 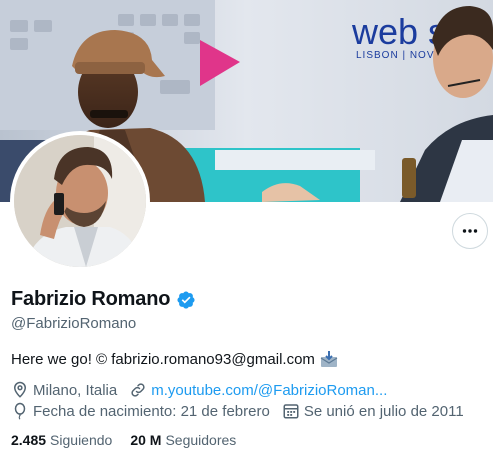 What do you see at coordinates (383, 411) in the screenshot?
I see `joined-text: Se unió en julio de 2011` at bounding box center [383, 411].